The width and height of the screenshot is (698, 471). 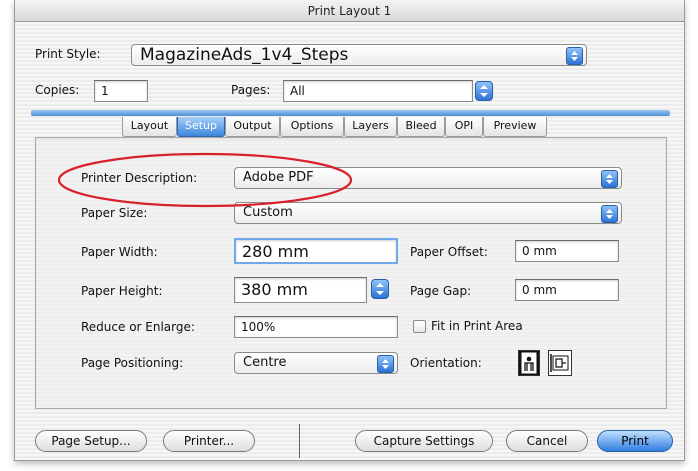 What do you see at coordinates (449, 252) in the screenshot?
I see `paper-offset-label: Paper Offset:` at bounding box center [449, 252].